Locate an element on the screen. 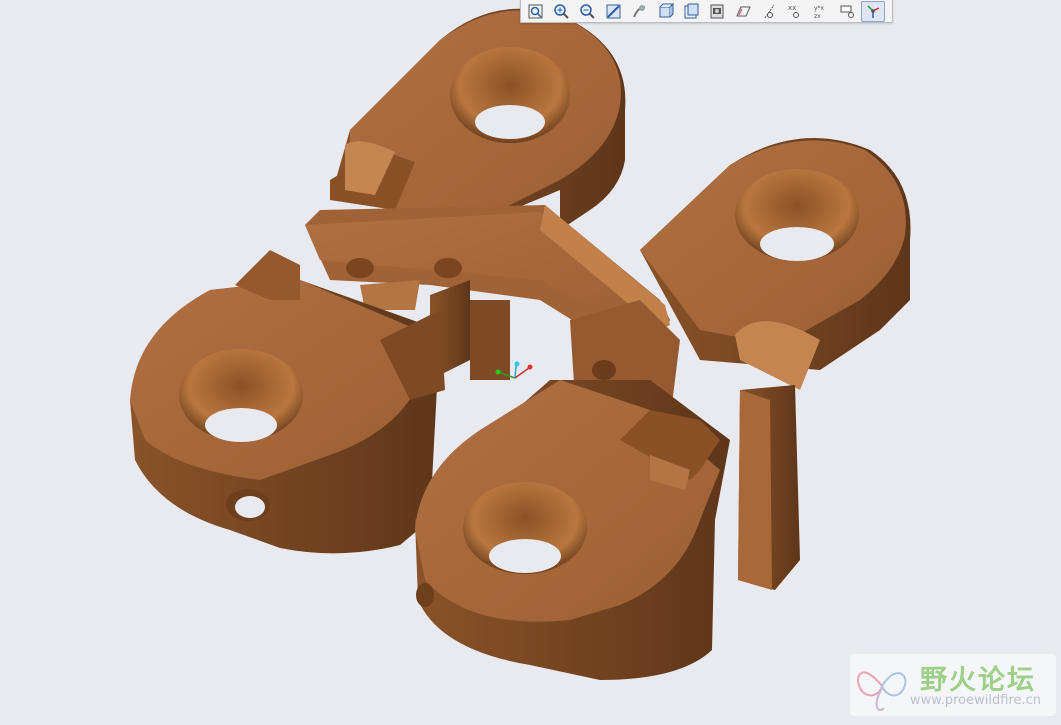  repaint-icon is located at coordinates (613, 11).